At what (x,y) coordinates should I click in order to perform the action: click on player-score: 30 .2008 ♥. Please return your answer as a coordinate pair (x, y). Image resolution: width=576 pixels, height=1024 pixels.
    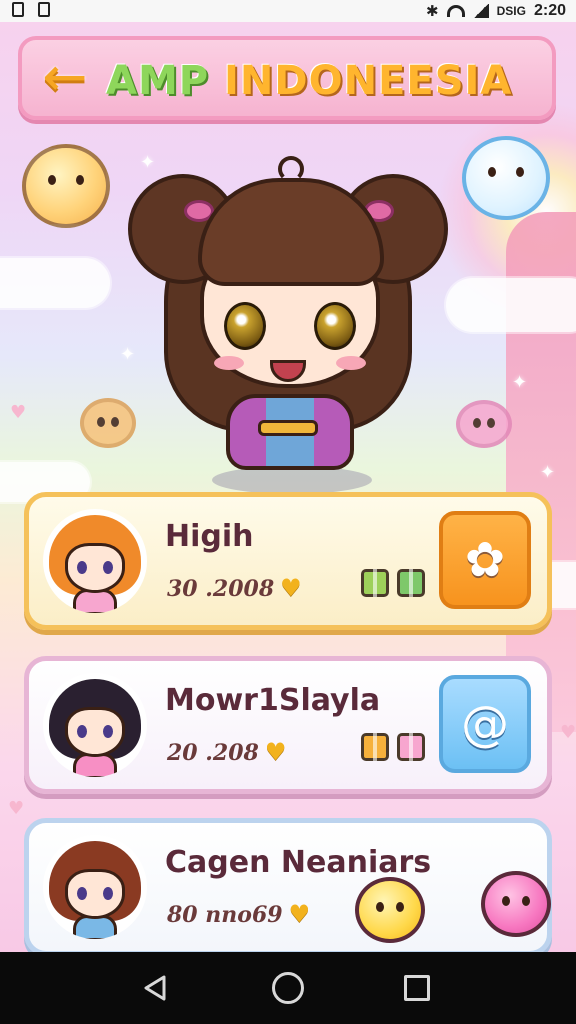
    Looking at the image, I should click on (234, 587).